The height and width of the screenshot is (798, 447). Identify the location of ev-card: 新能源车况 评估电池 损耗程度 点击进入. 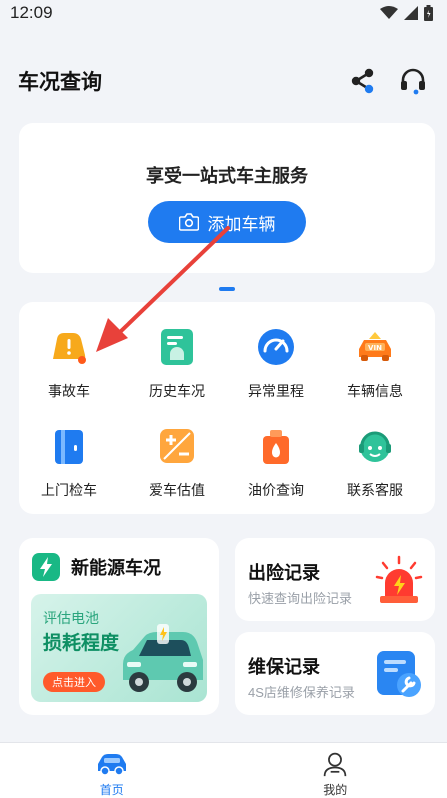
(119, 626).